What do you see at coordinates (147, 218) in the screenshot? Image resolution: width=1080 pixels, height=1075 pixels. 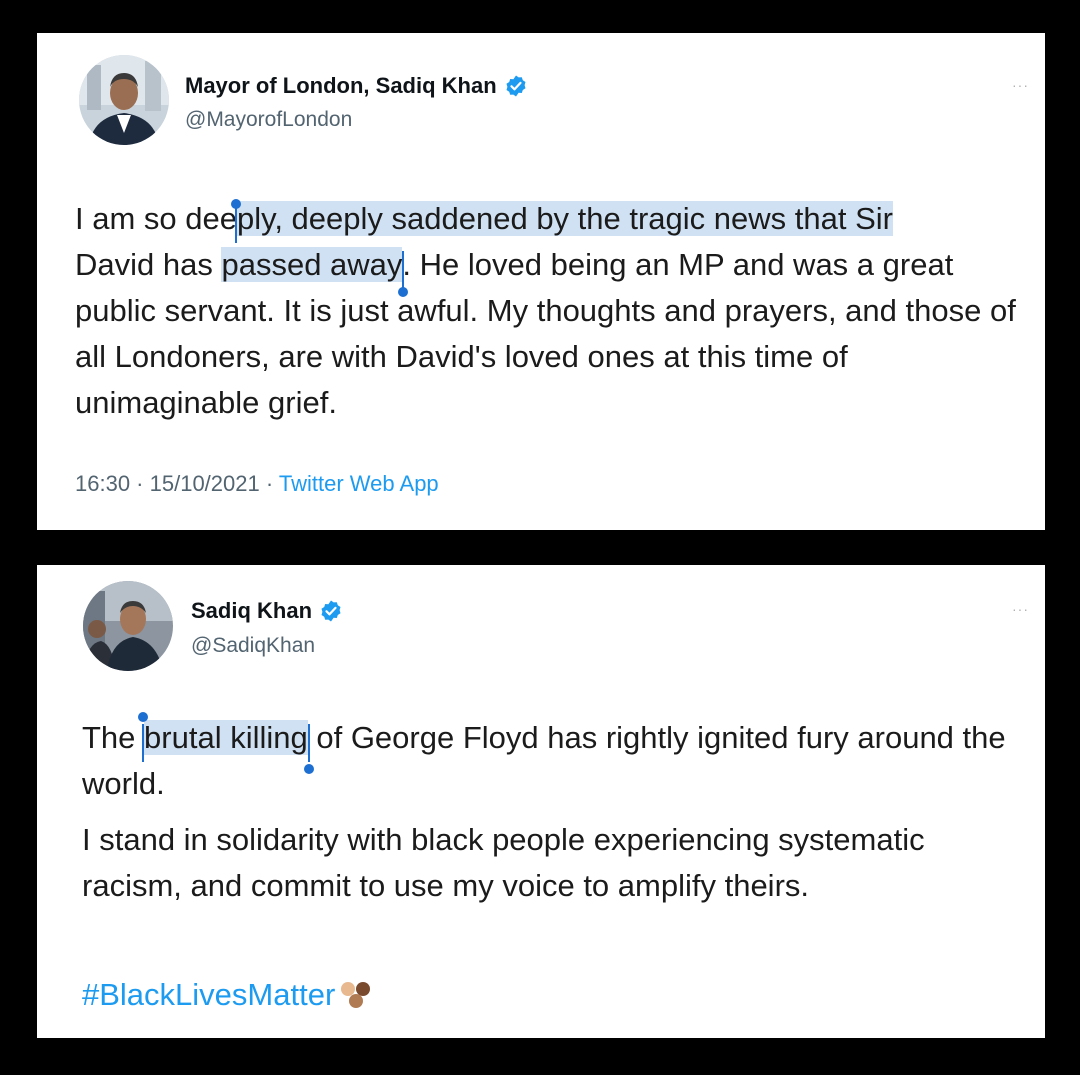 I see `text-segment: I am so de` at bounding box center [147, 218].